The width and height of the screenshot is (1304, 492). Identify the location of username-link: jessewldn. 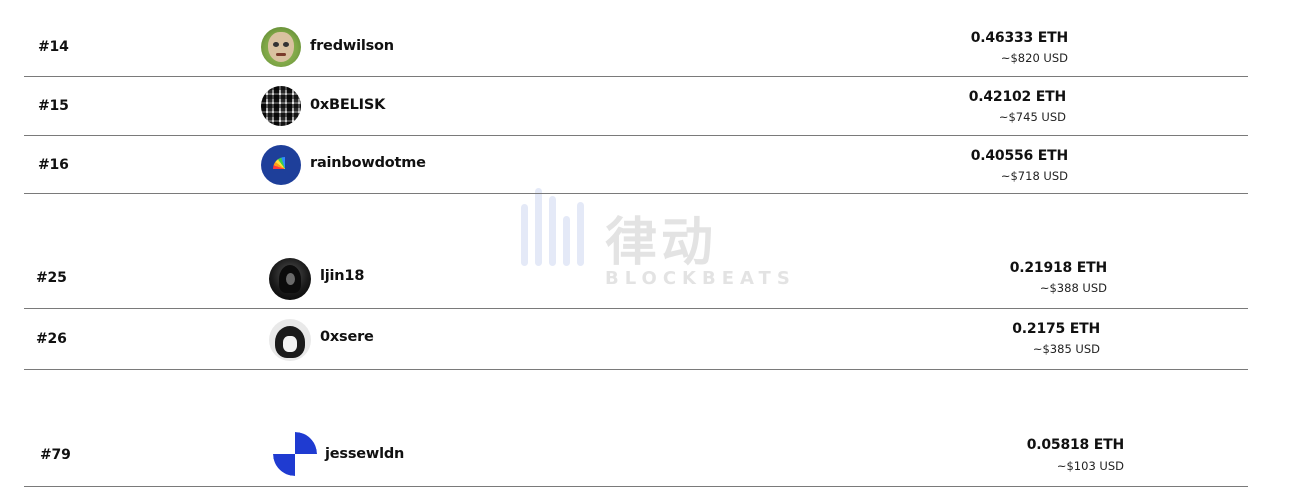
(364, 454).